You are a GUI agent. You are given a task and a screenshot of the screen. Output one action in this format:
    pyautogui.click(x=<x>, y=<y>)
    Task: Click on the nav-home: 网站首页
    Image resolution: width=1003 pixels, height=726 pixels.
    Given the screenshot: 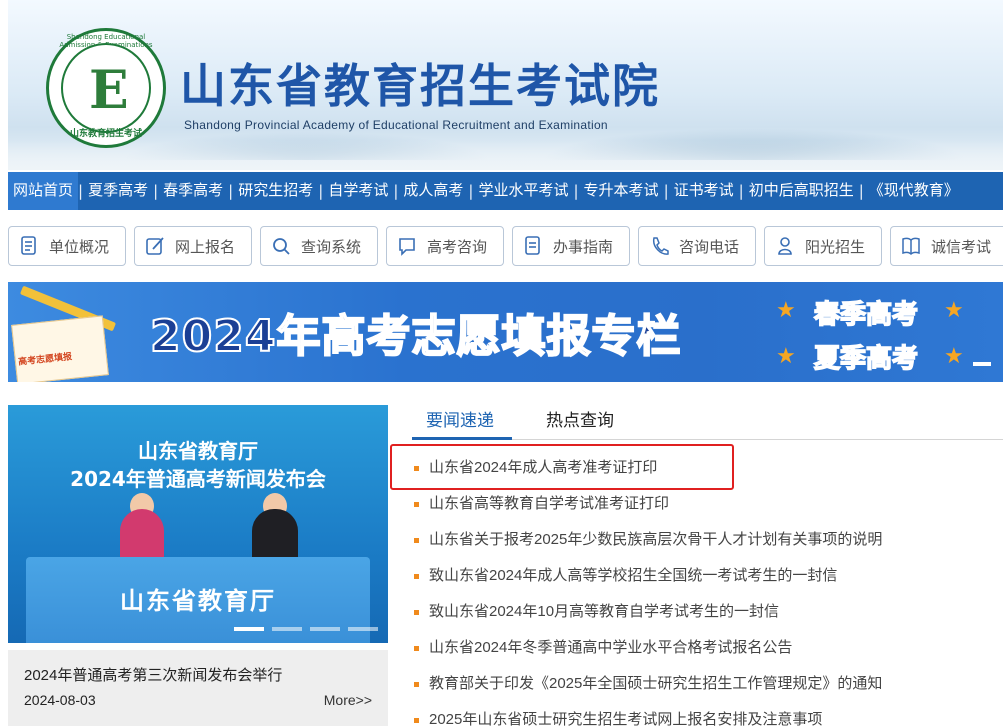 What is the action you would take?
    pyautogui.click(x=43, y=191)
    